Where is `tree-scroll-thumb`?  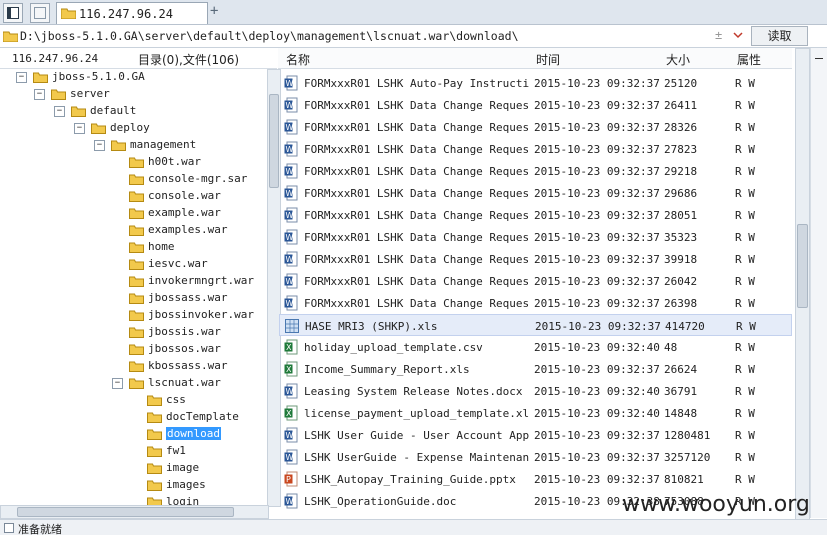 tree-scroll-thumb is located at coordinates (274, 141).